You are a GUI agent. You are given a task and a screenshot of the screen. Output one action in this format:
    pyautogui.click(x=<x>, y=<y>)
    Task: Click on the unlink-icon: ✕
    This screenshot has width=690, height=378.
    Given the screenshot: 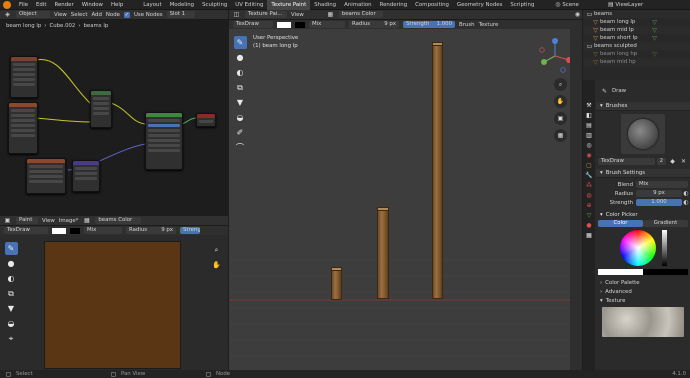 What is the action you would take?
    pyautogui.click(x=683, y=161)
    